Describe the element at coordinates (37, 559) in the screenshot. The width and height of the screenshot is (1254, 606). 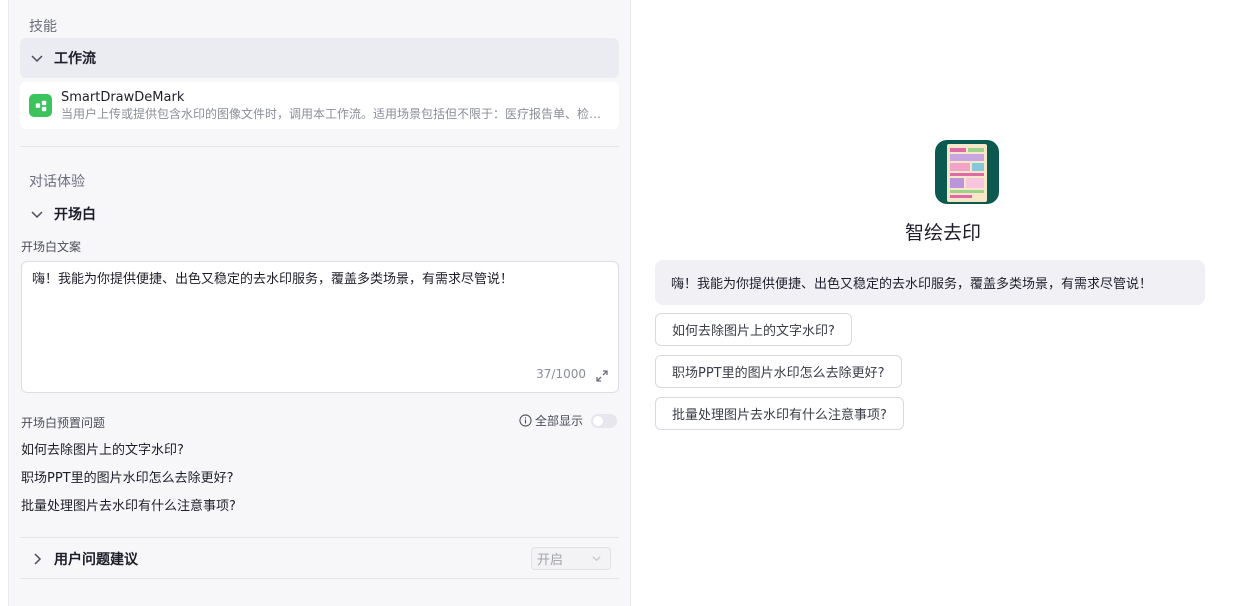
I see `chevron-right-icon` at that location.